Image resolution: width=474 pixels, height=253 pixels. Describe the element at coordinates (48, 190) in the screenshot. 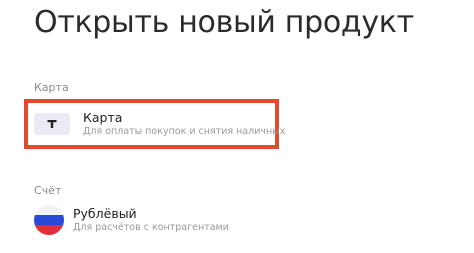

I see `section-label-account: Счёт` at that location.